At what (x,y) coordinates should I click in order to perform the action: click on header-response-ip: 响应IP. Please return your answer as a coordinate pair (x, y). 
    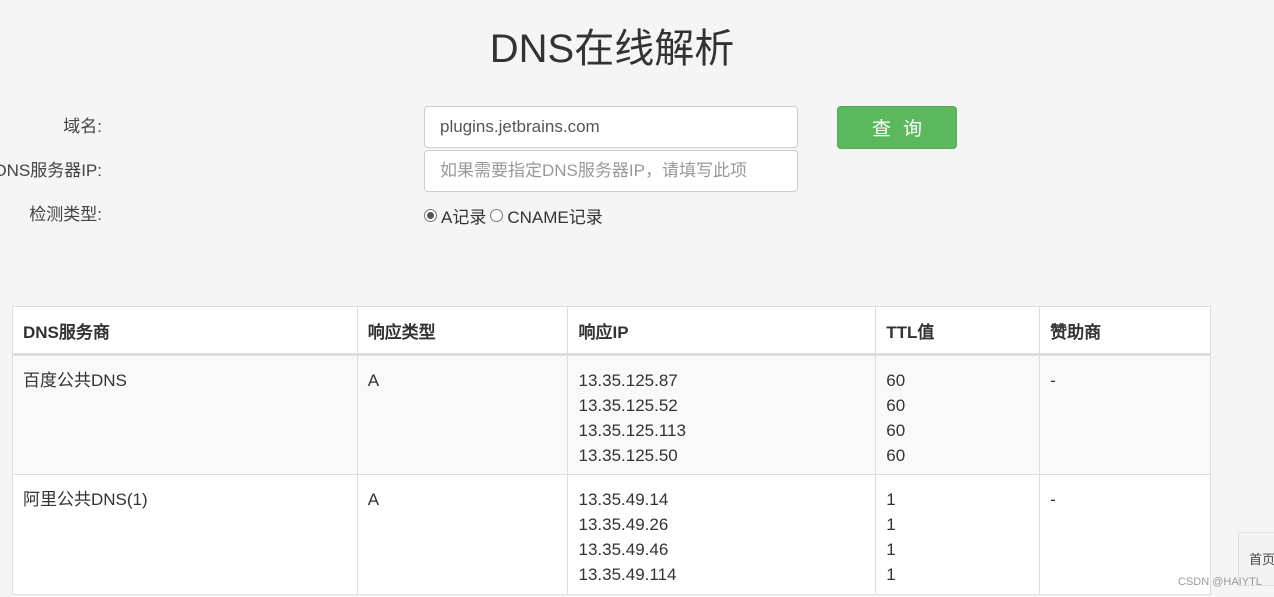
    Looking at the image, I should click on (722, 331).